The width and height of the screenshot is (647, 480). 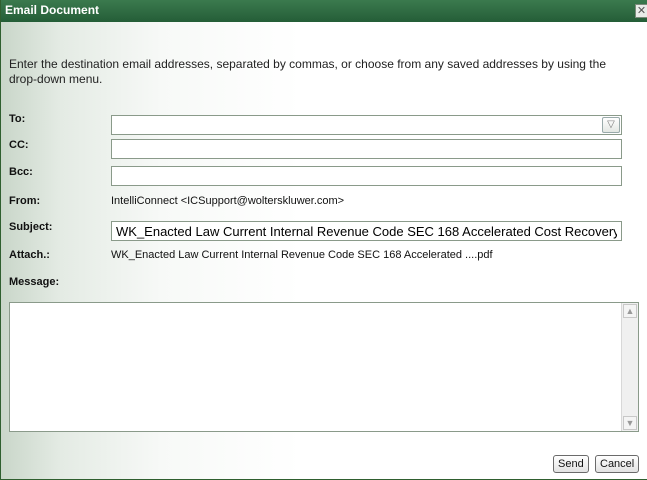 I want to click on from-label: From:, so click(x=25, y=201).